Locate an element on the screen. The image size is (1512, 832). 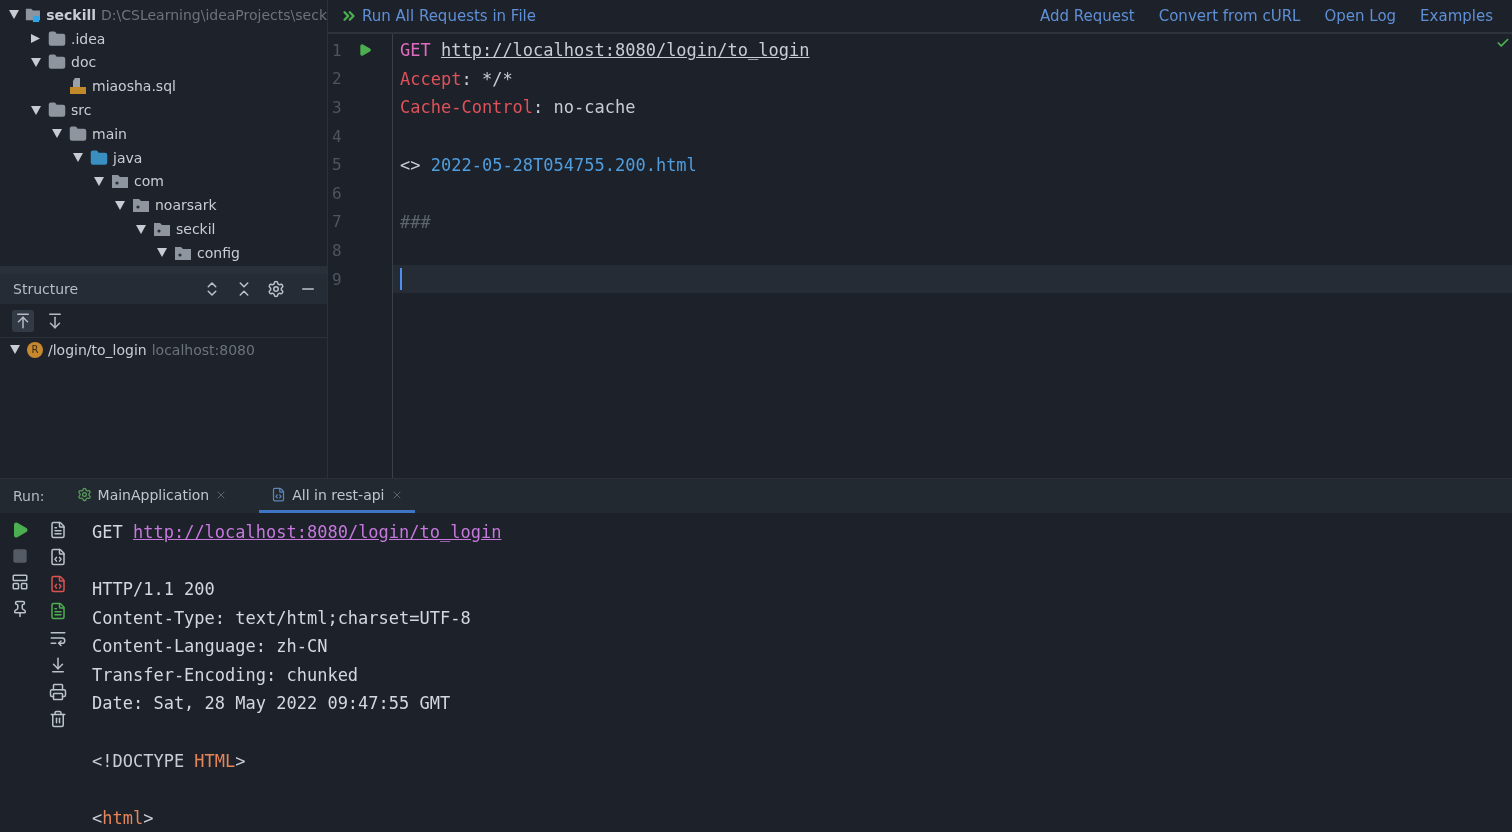
response-marker: <> is located at coordinates (411, 164).